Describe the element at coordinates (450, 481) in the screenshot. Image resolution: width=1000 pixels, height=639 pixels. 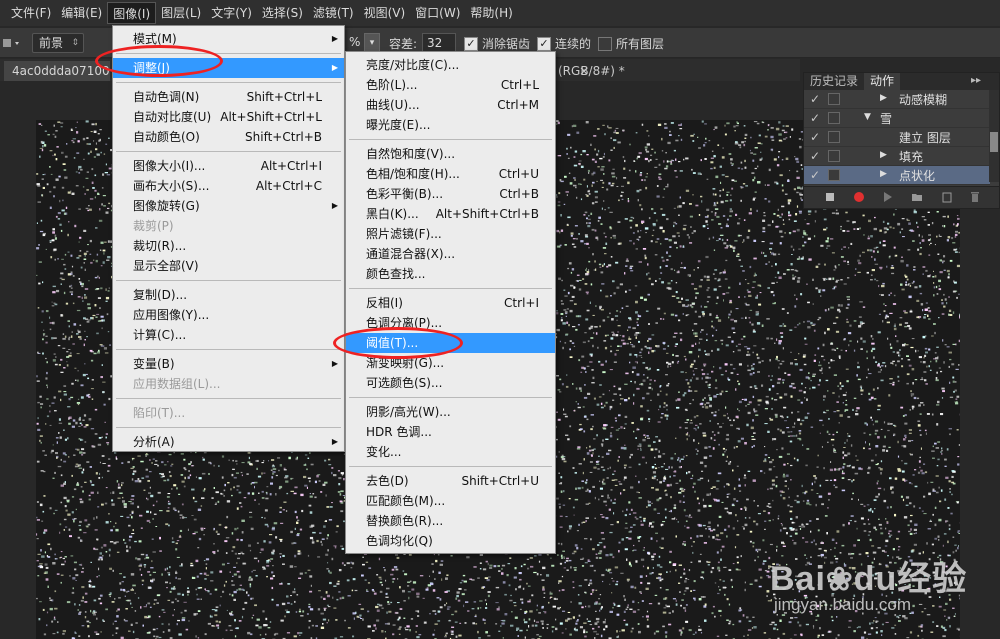
I see `menu-item: 去色(D) Shift+Ctrl+U` at that location.